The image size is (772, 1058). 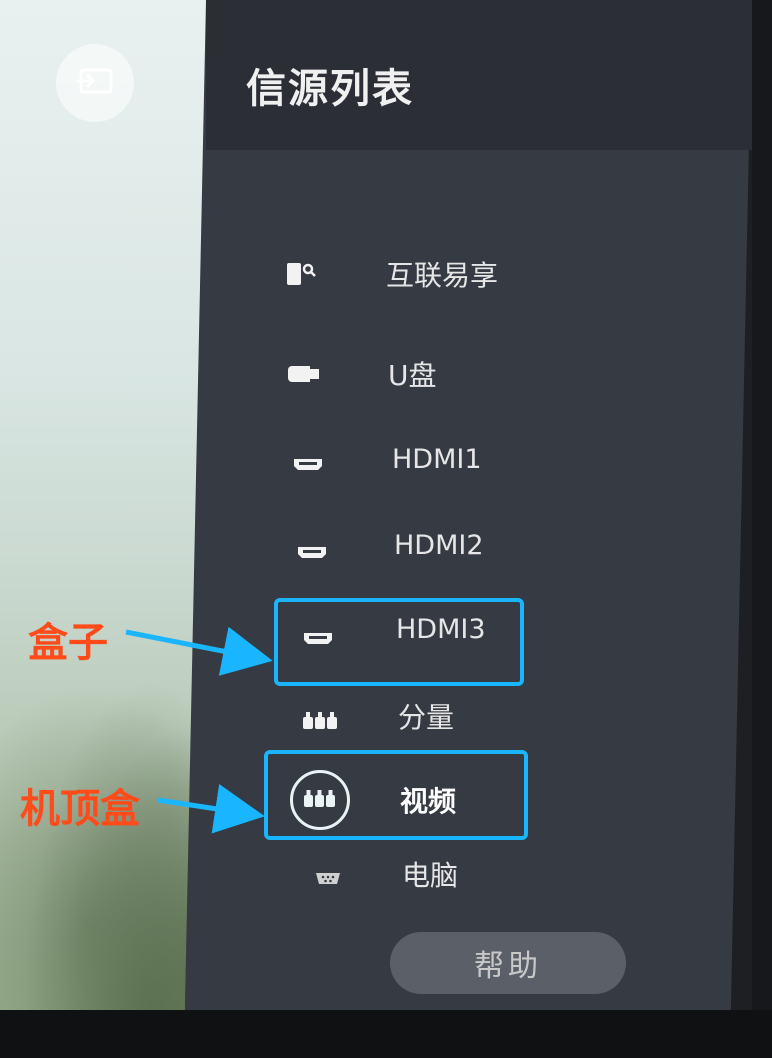 What do you see at coordinates (426, 717) in the screenshot?
I see `source-label: 分量` at bounding box center [426, 717].